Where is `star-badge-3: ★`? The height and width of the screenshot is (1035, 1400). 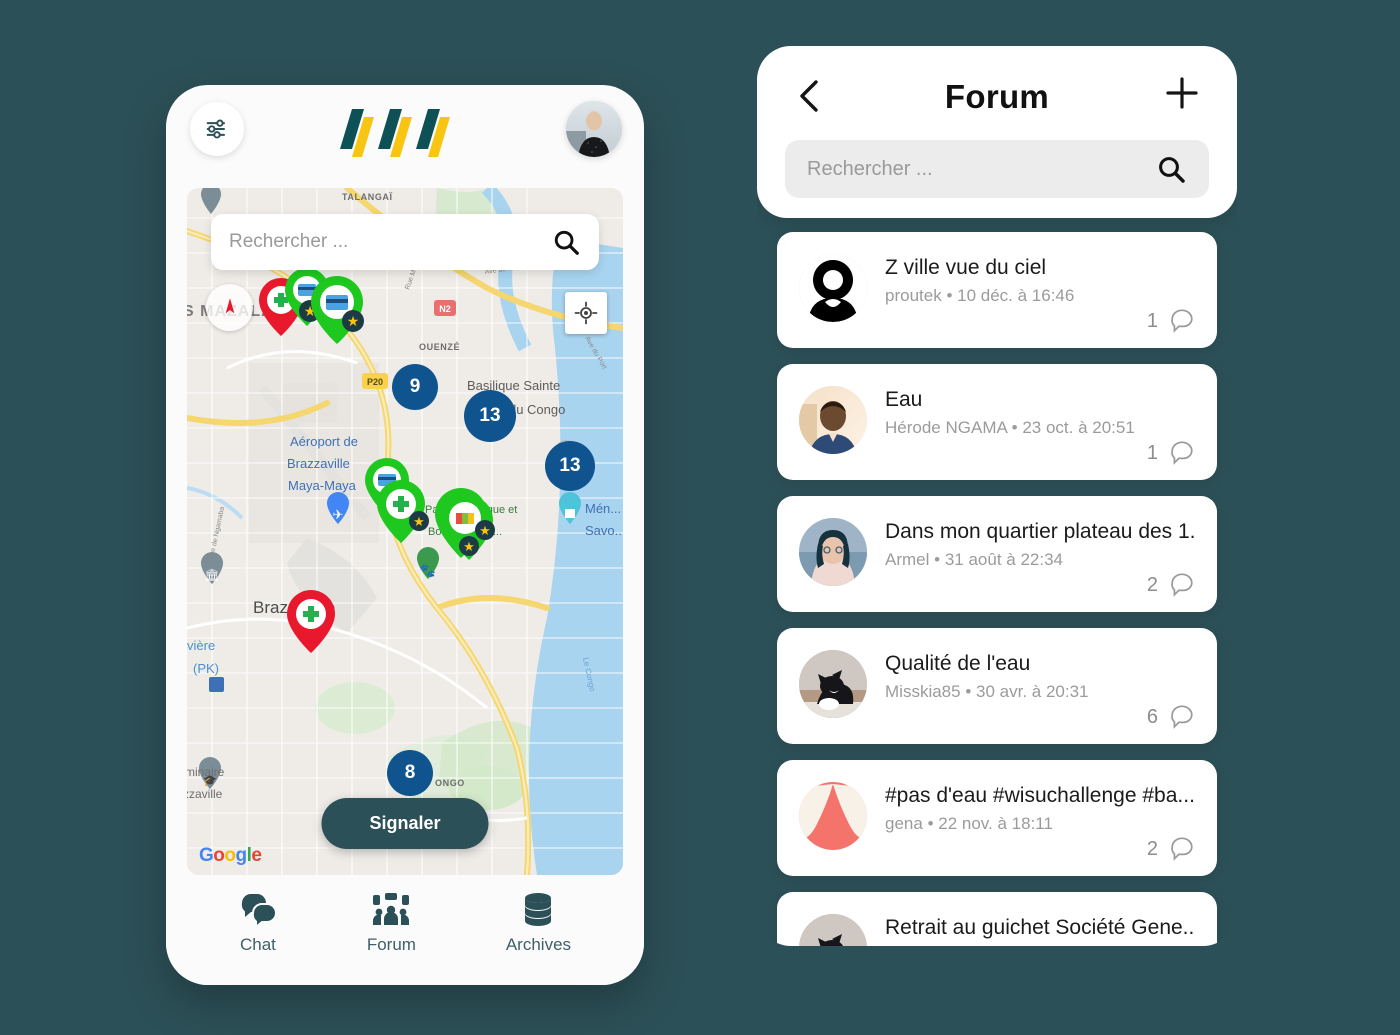
star-badge-3: ★ is located at coordinates (419, 521).